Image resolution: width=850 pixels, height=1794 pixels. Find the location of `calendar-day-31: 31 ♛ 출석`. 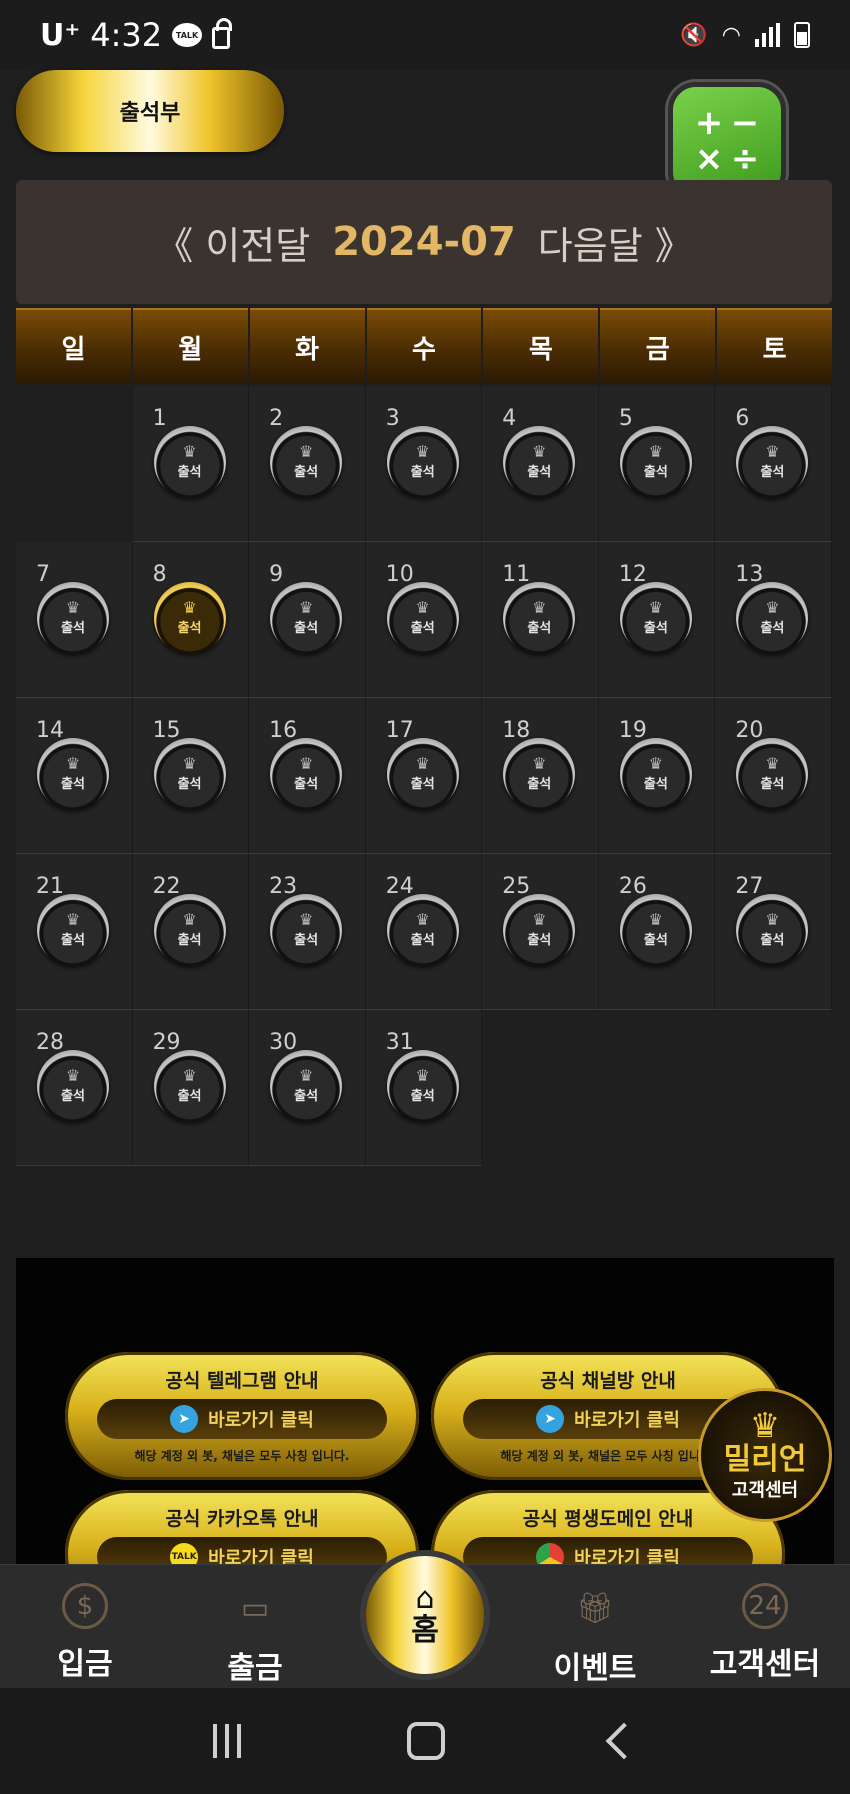

calendar-day-31: 31 ♛ 출석 is located at coordinates (424, 1088).